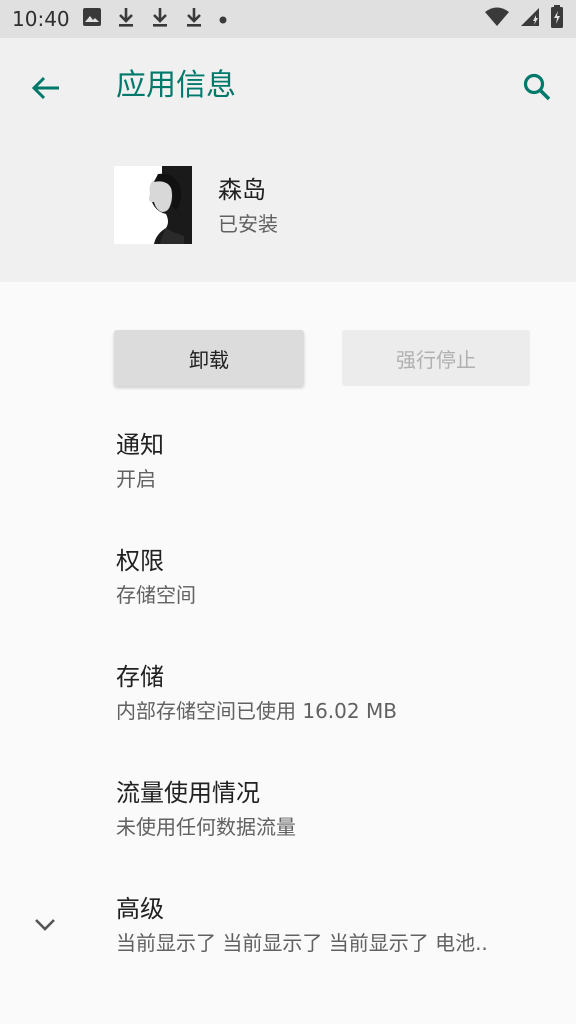 The height and width of the screenshot is (1024, 576). What do you see at coordinates (41, 19) in the screenshot?
I see `status-time: 10:40` at bounding box center [41, 19].